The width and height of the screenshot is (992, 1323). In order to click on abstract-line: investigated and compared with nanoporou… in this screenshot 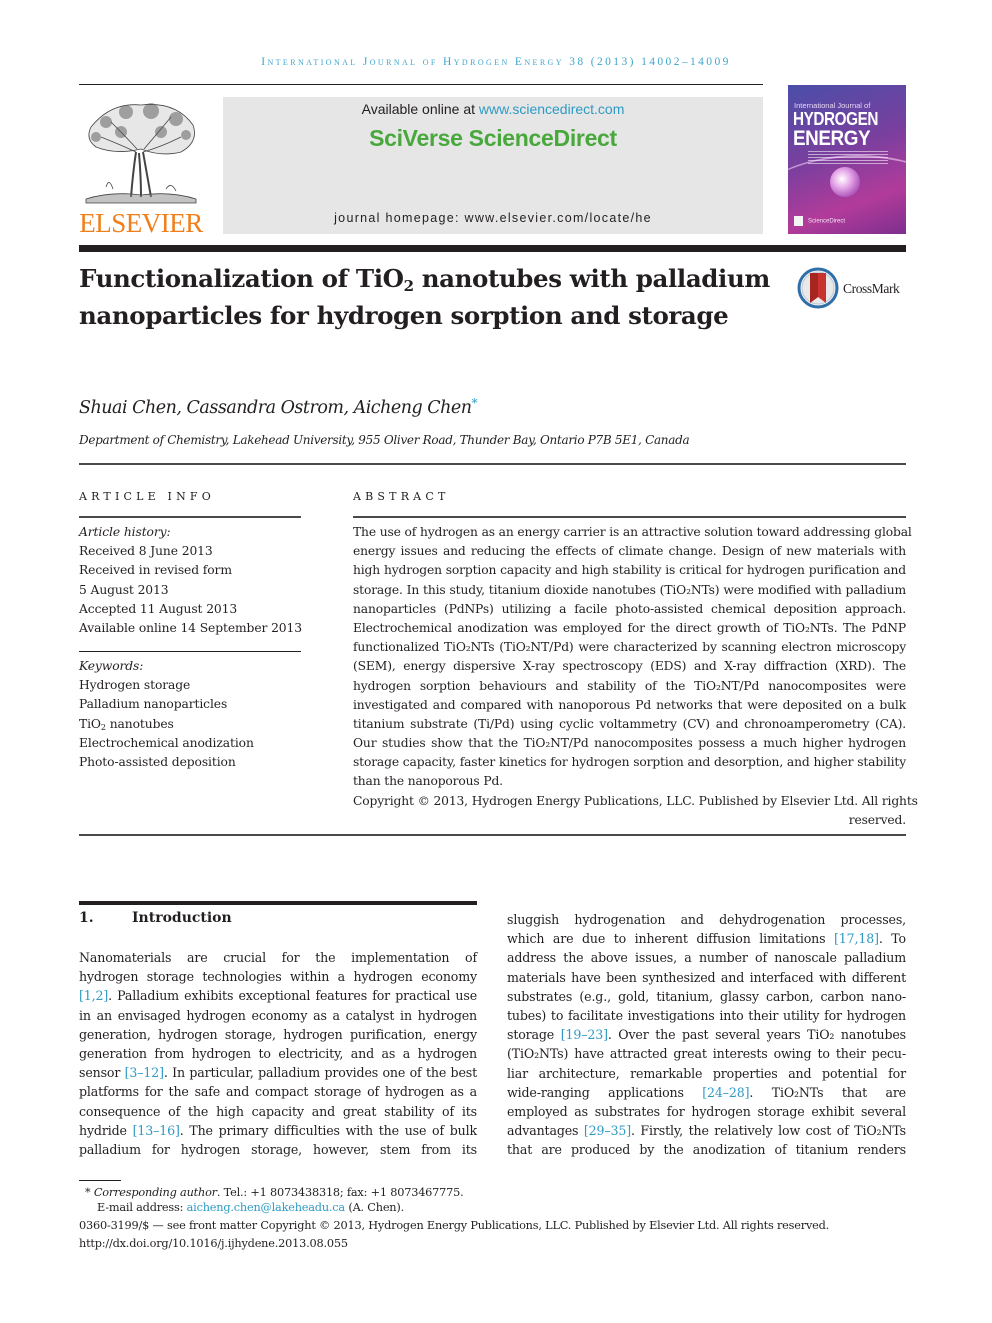, I will do `click(629, 704)`.